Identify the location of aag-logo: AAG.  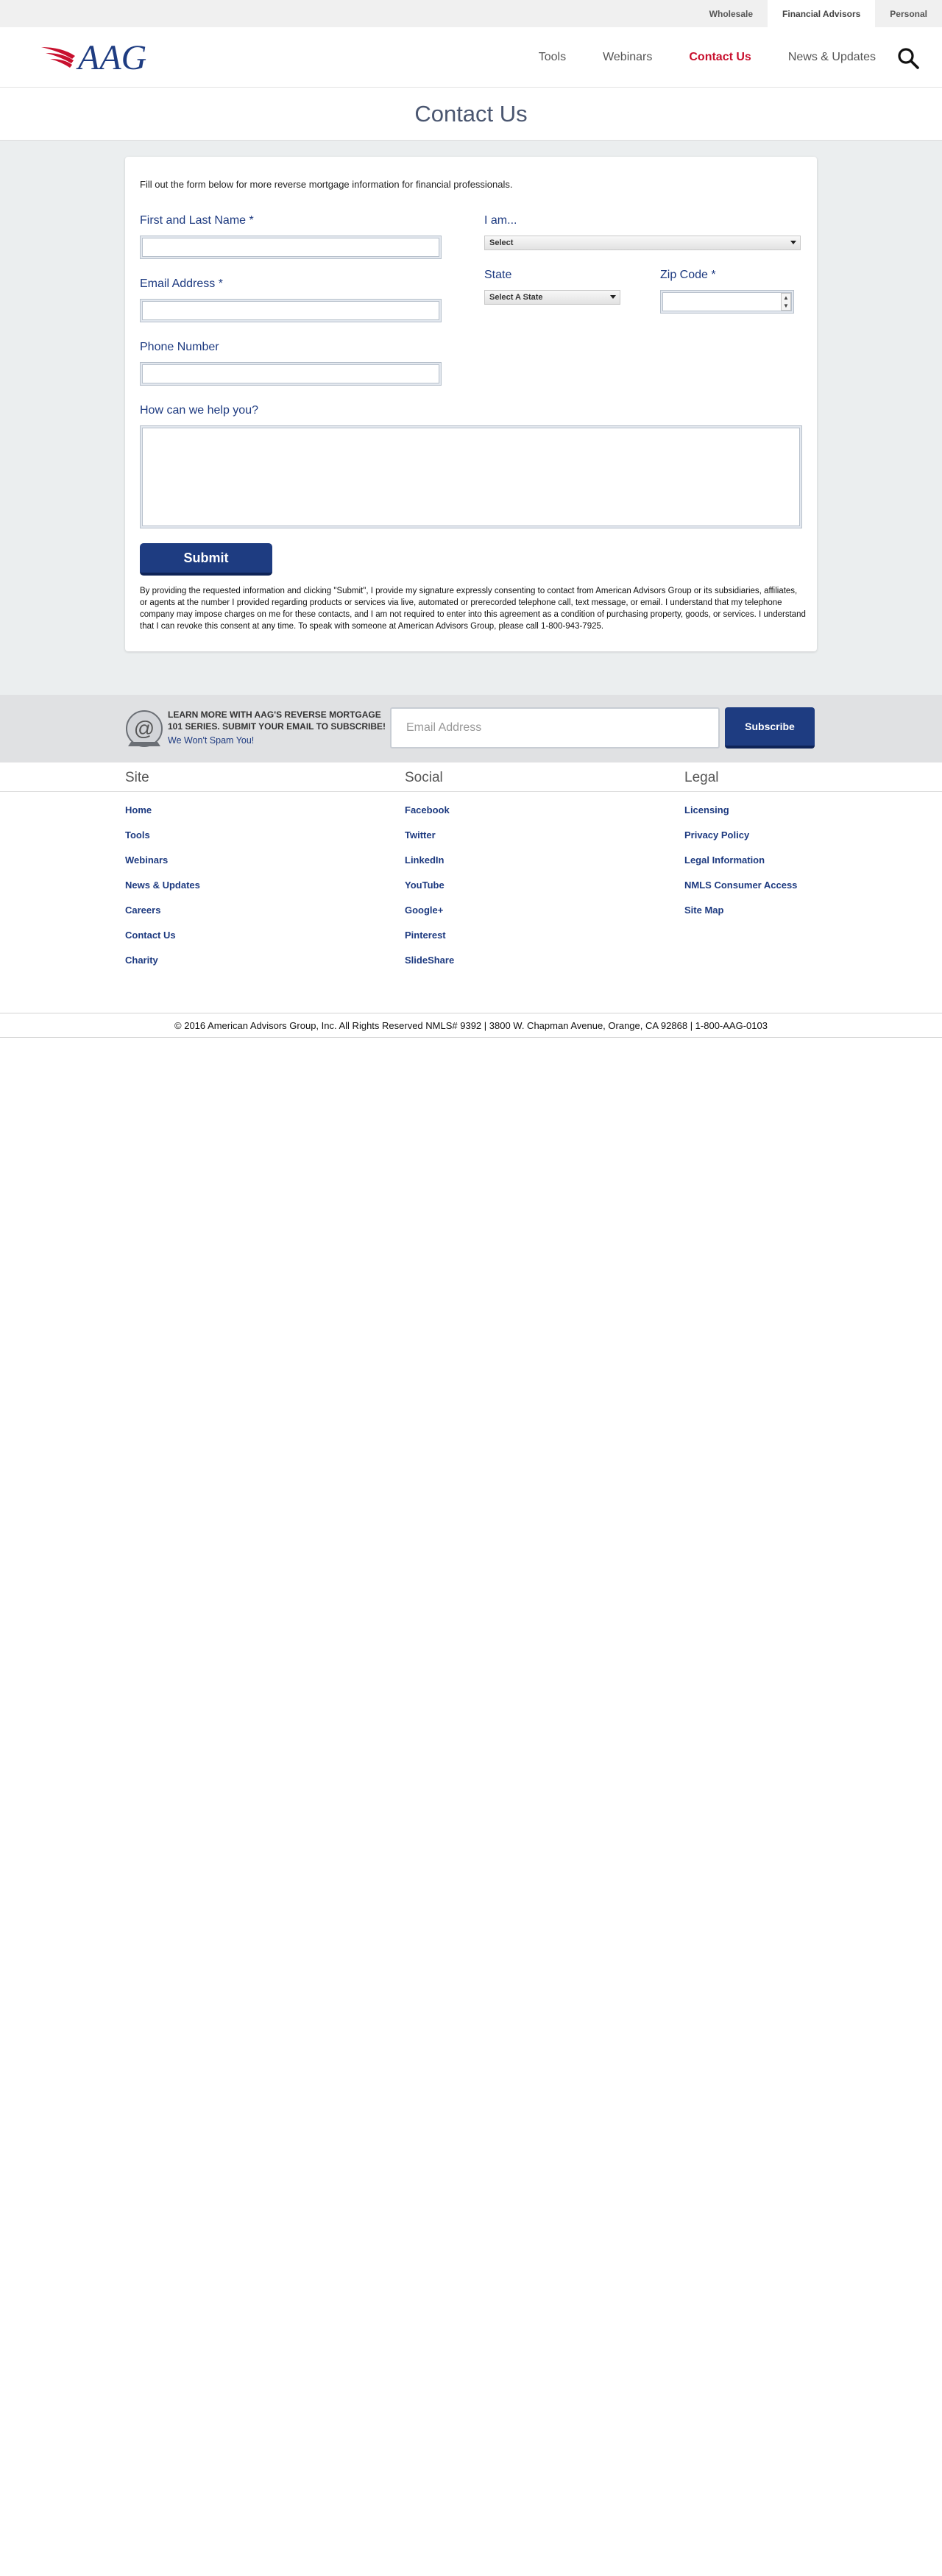
(106, 57).